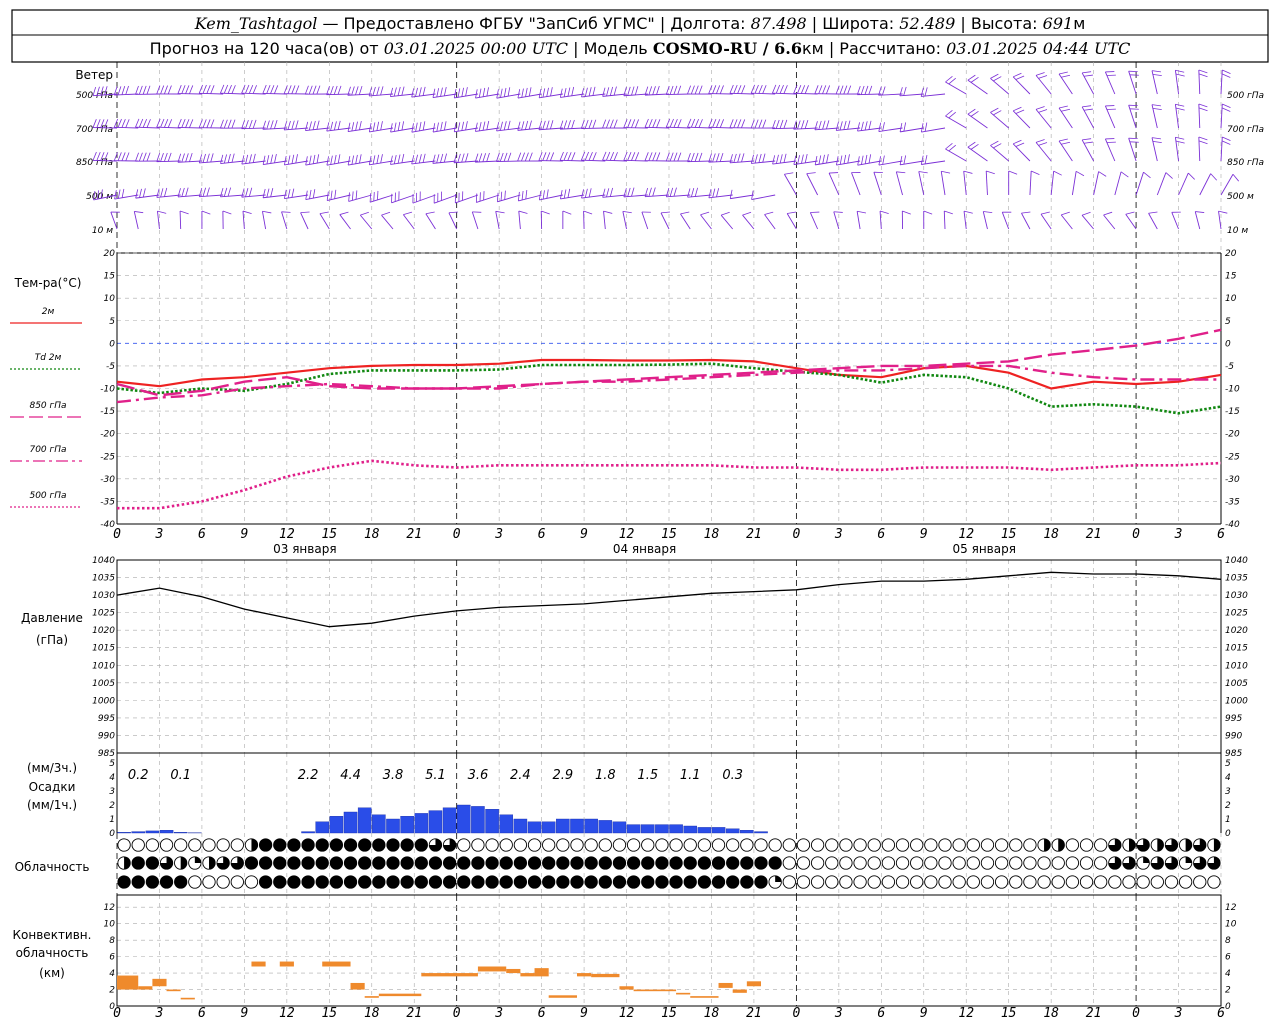 The image size is (1280, 1024). I want to click on bottom-xtick: 3, so click(159, 1013).